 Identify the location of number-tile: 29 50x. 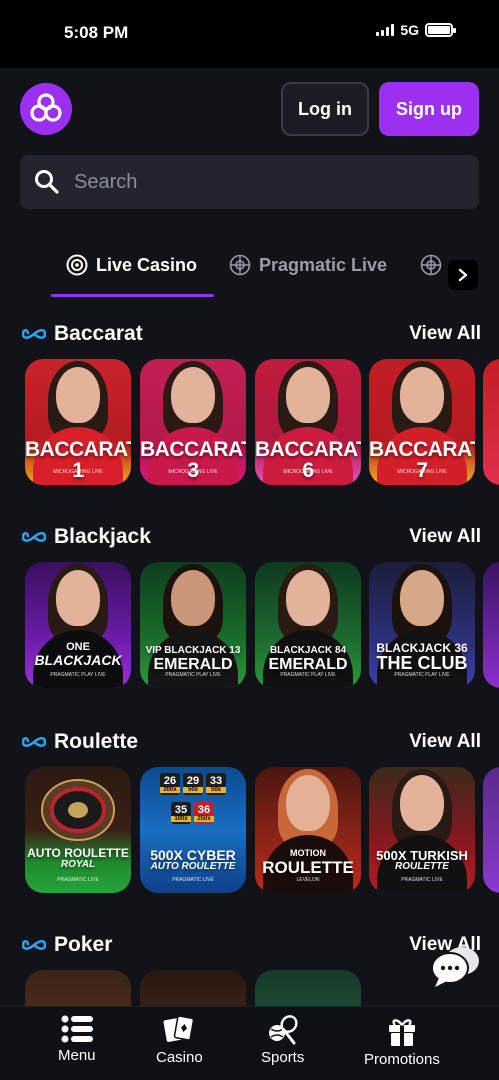
(193, 784).